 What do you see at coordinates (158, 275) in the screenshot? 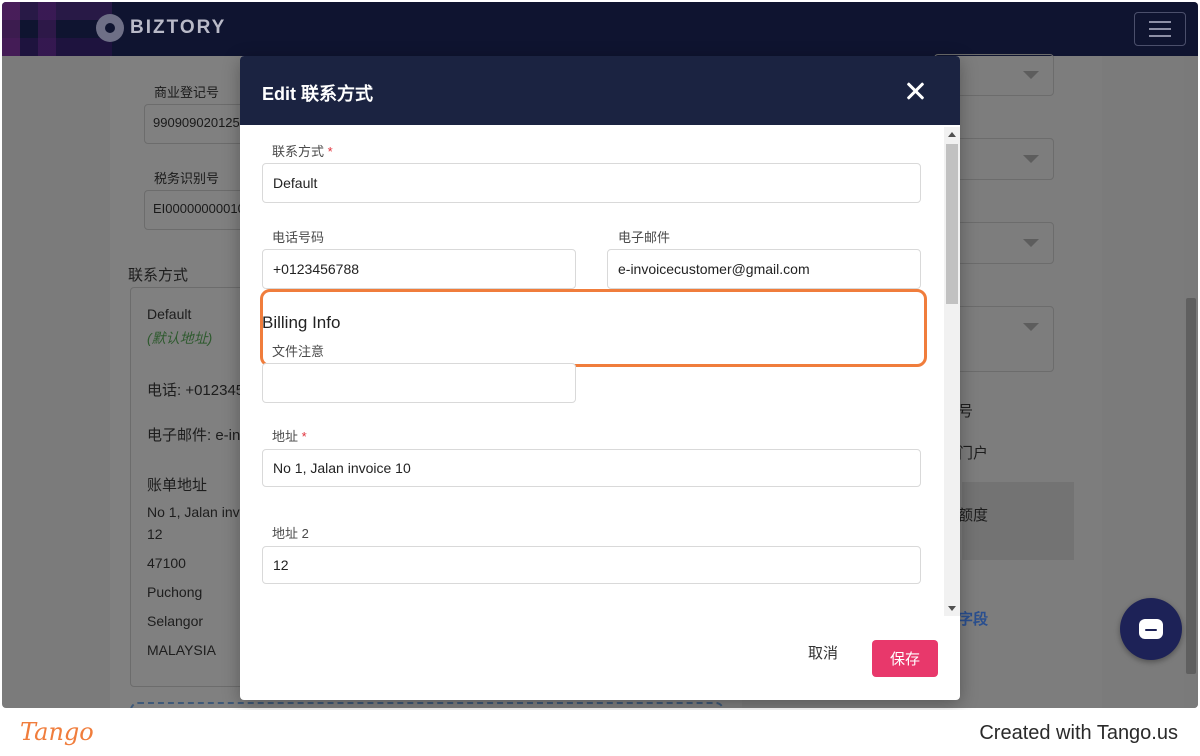
I see `contact-section-title: 联系方式` at bounding box center [158, 275].